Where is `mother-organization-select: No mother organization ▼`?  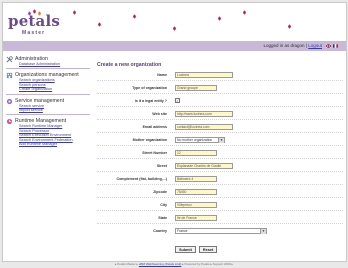
mother-organization-select: No mother organization ▼ is located at coordinates (200, 140).